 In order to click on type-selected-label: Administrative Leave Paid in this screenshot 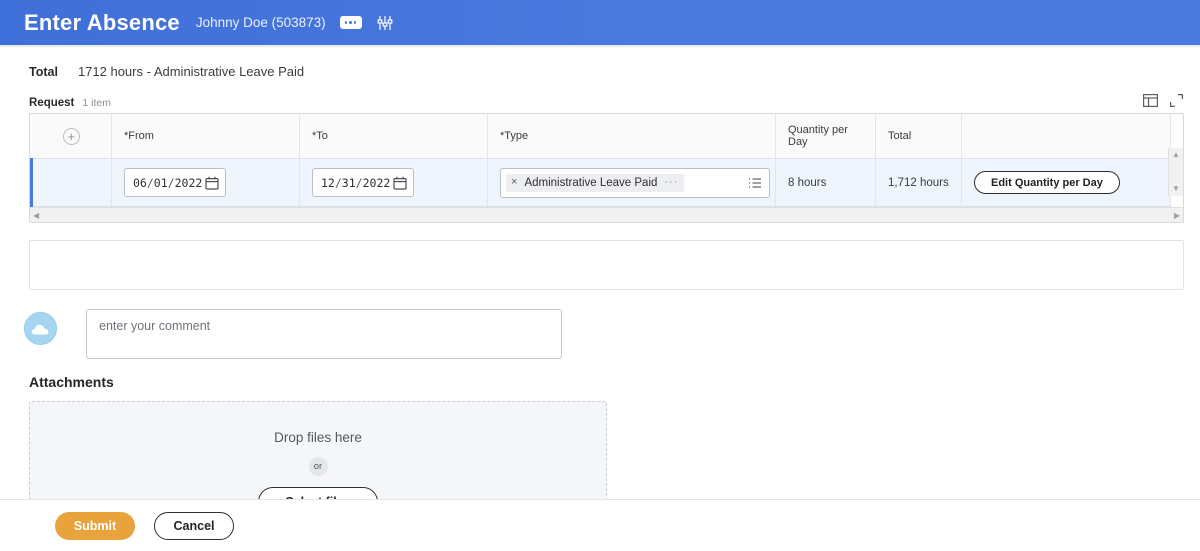, I will do `click(591, 182)`.